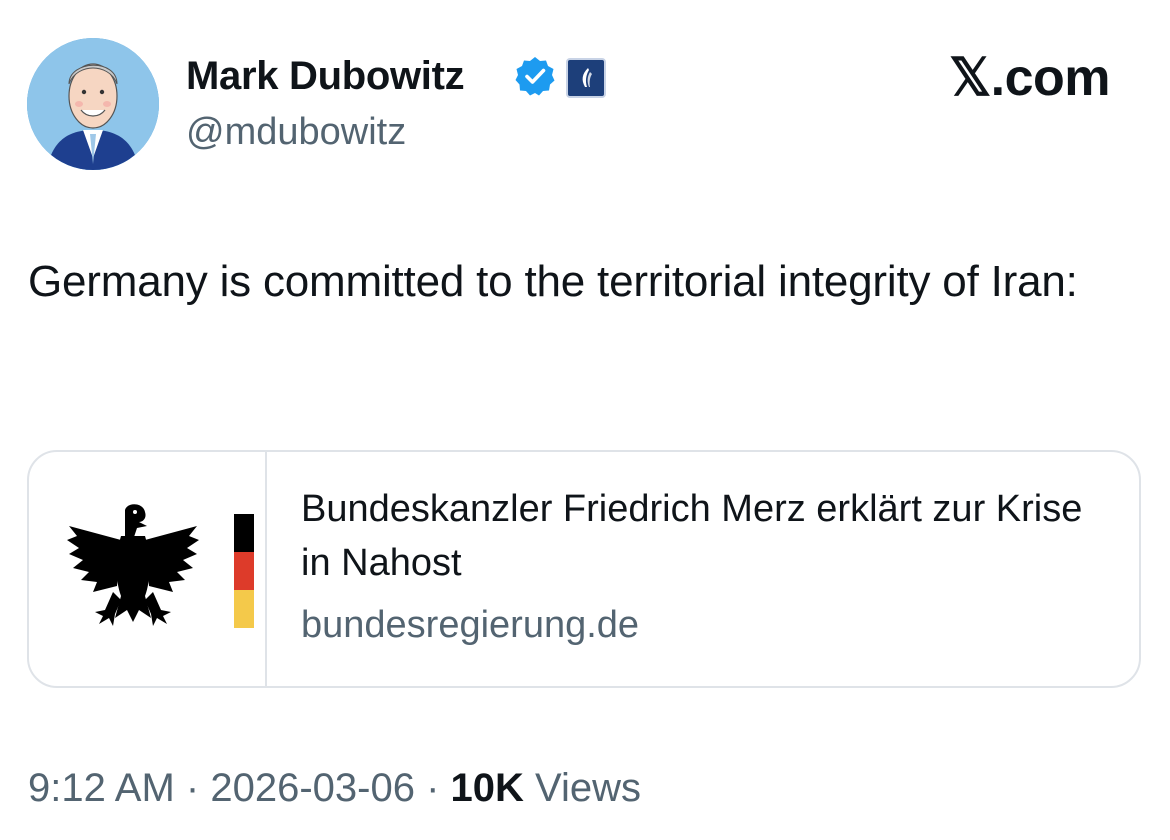 Image resolution: width=1170 pixels, height=840 pixels. I want to click on tweet-meta: 9:12 AM · 2026-03-06 · 10K Views, so click(334, 788).